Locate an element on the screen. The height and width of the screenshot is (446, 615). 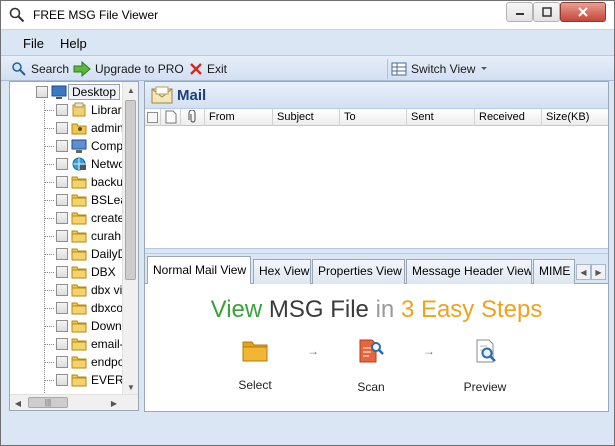
scroll-thumb is located at coordinates (130, 190).